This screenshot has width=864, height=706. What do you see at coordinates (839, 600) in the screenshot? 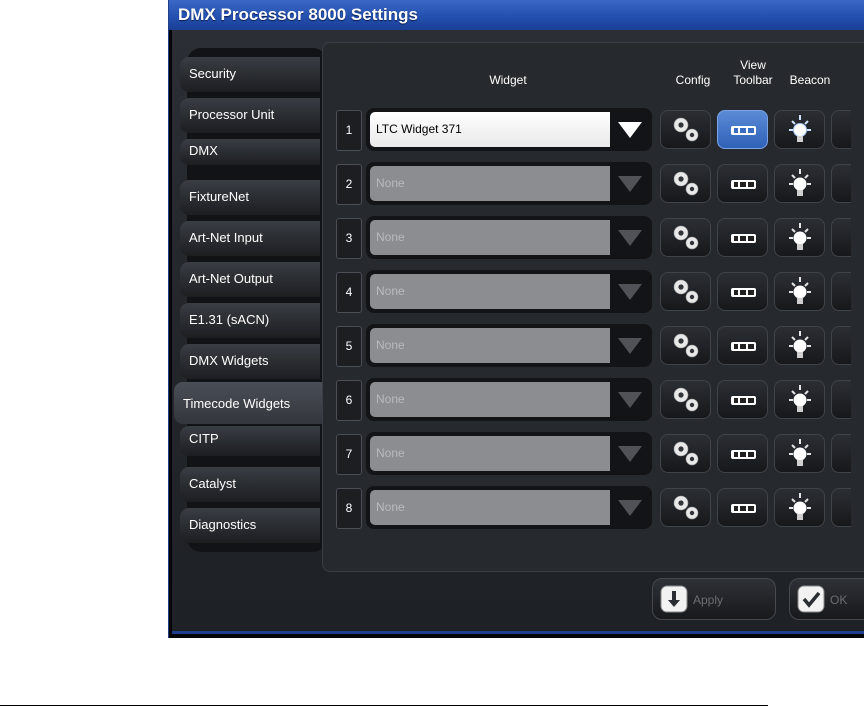
I see `ok-label: OK` at bounding box center [839, 600].